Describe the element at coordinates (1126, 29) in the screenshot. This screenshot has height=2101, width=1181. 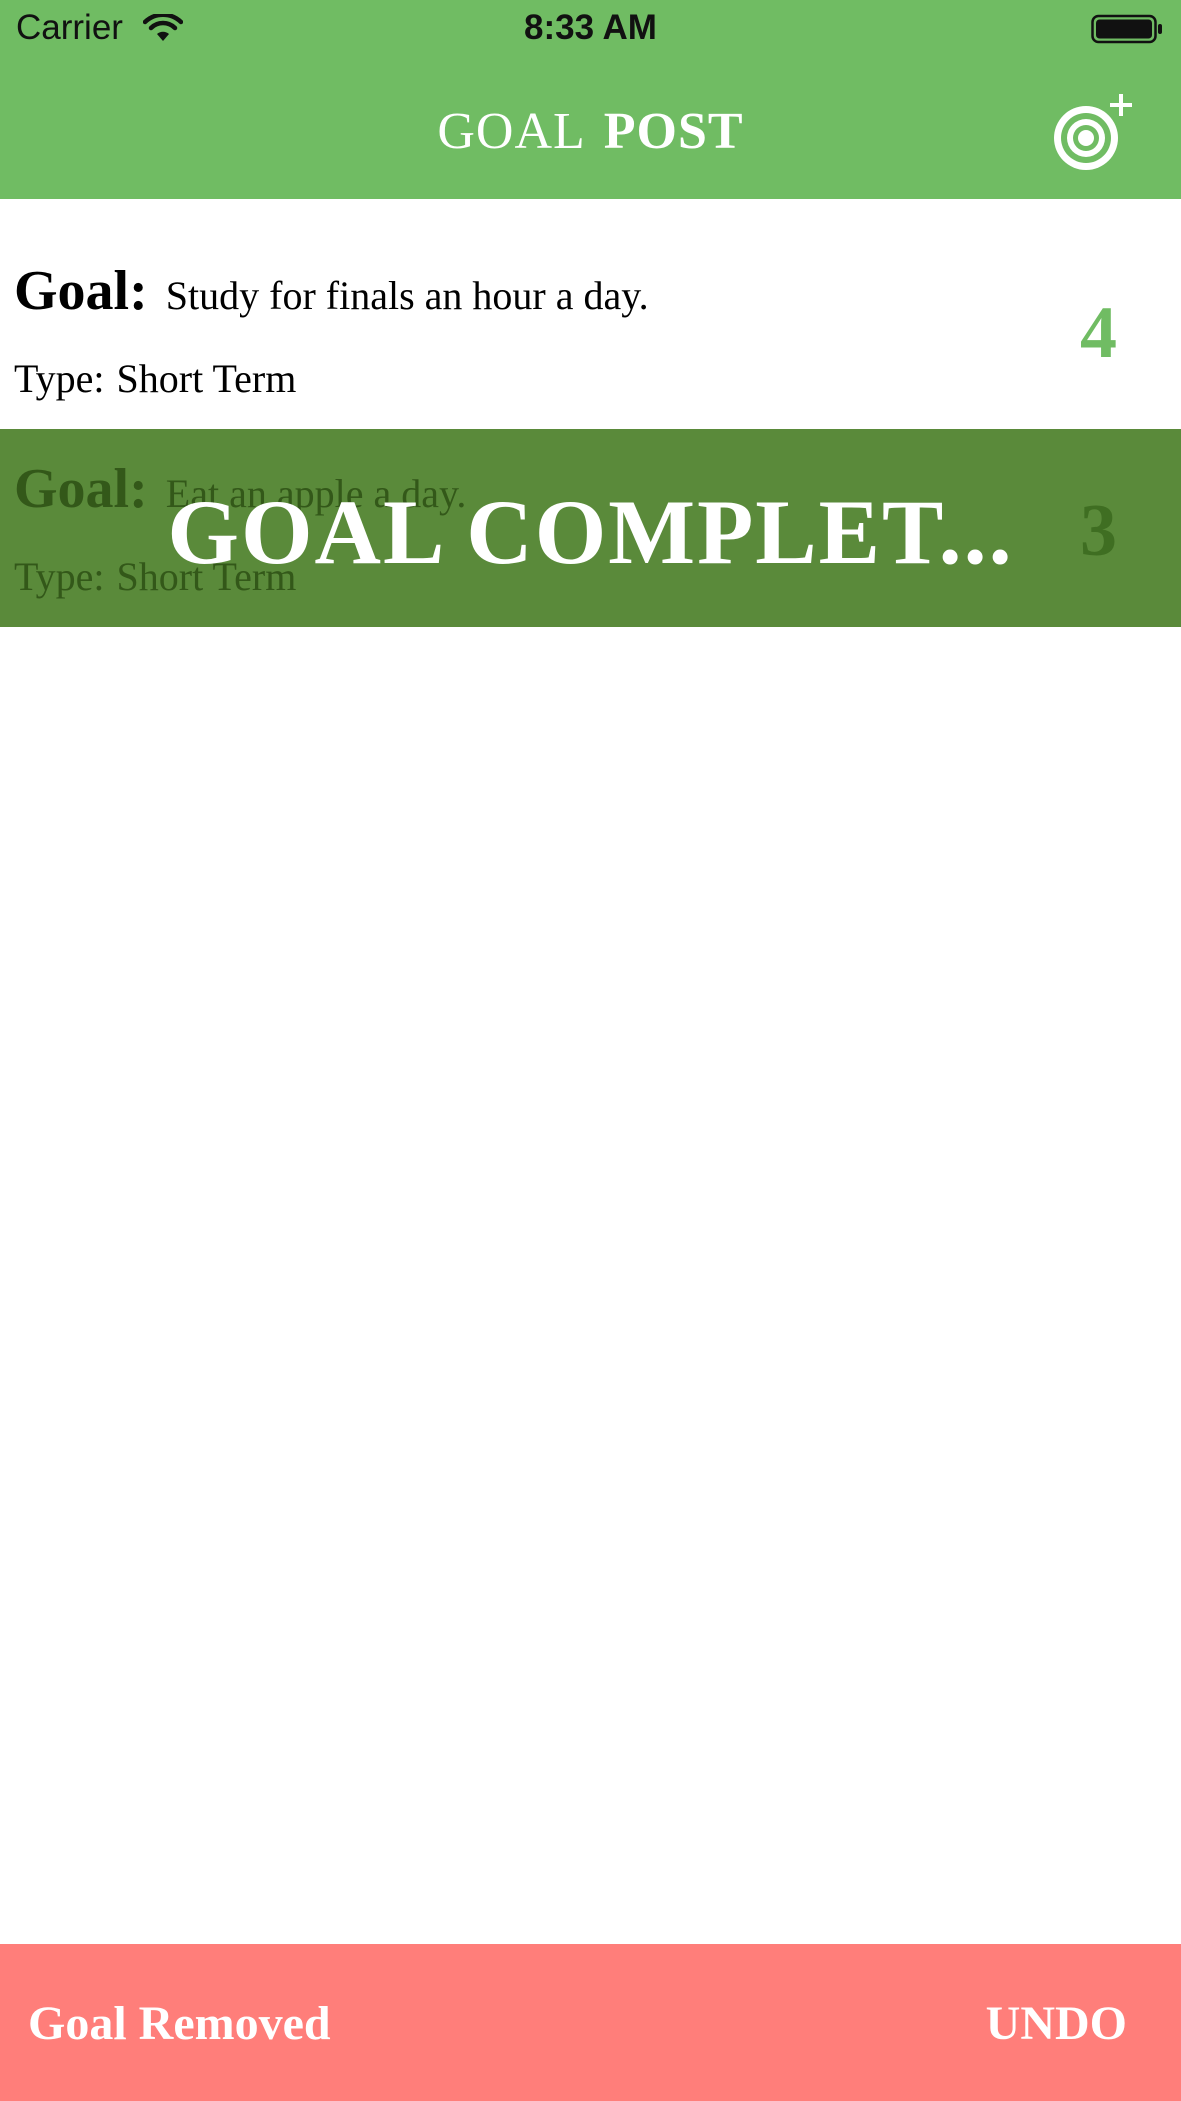
I see `battery-icon` at that location.